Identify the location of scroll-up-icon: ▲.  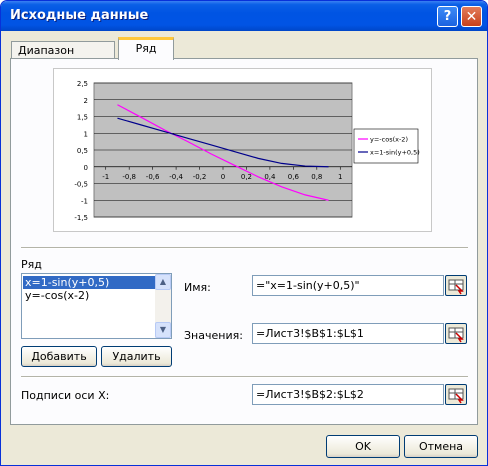
(163, 282).